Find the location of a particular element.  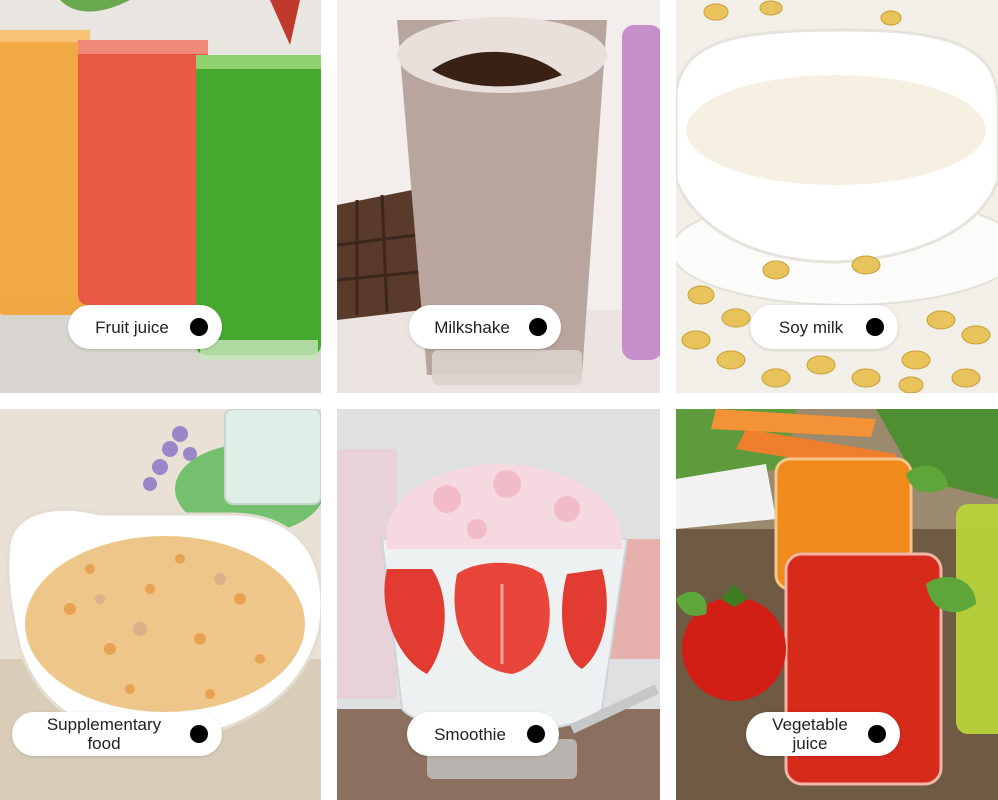

vegetable-juice-label: Vegetable juice is located at coordinates (823, 734).